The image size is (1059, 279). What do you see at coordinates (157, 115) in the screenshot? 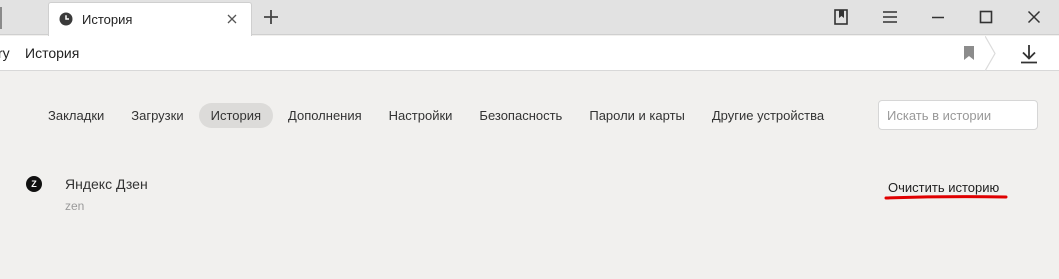
I see `nav-downloads: Загрузки` at bounding box center [157, 115].